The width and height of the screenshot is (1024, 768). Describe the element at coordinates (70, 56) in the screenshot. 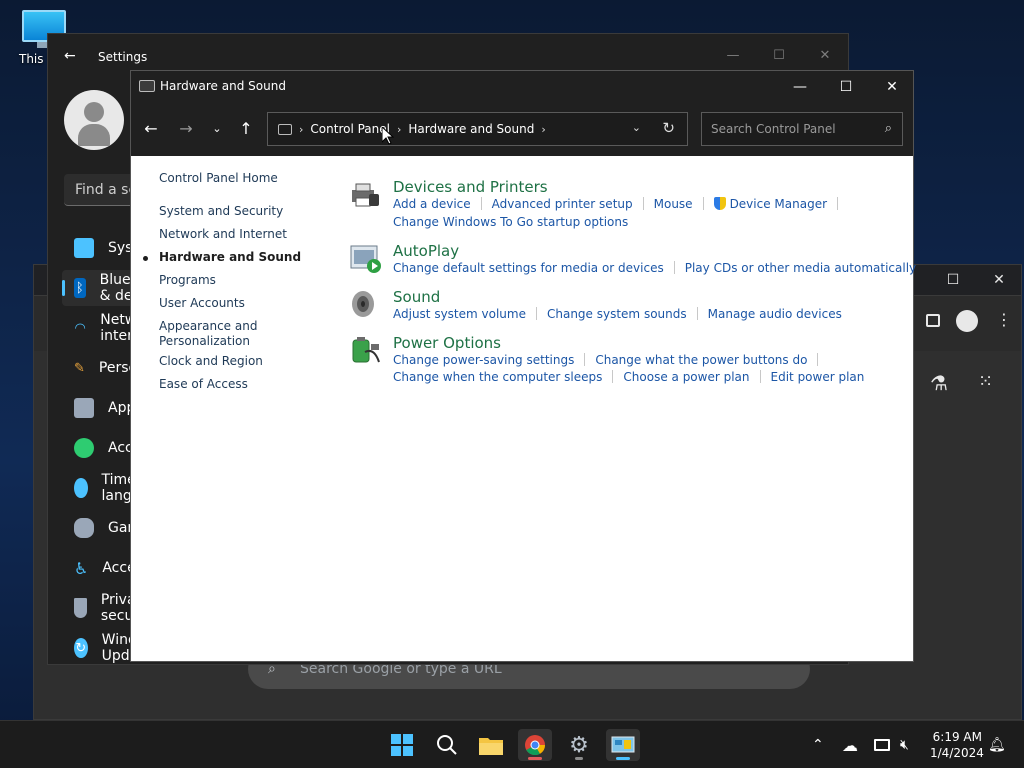

I see `back-arrow-icon: ←` at that location.